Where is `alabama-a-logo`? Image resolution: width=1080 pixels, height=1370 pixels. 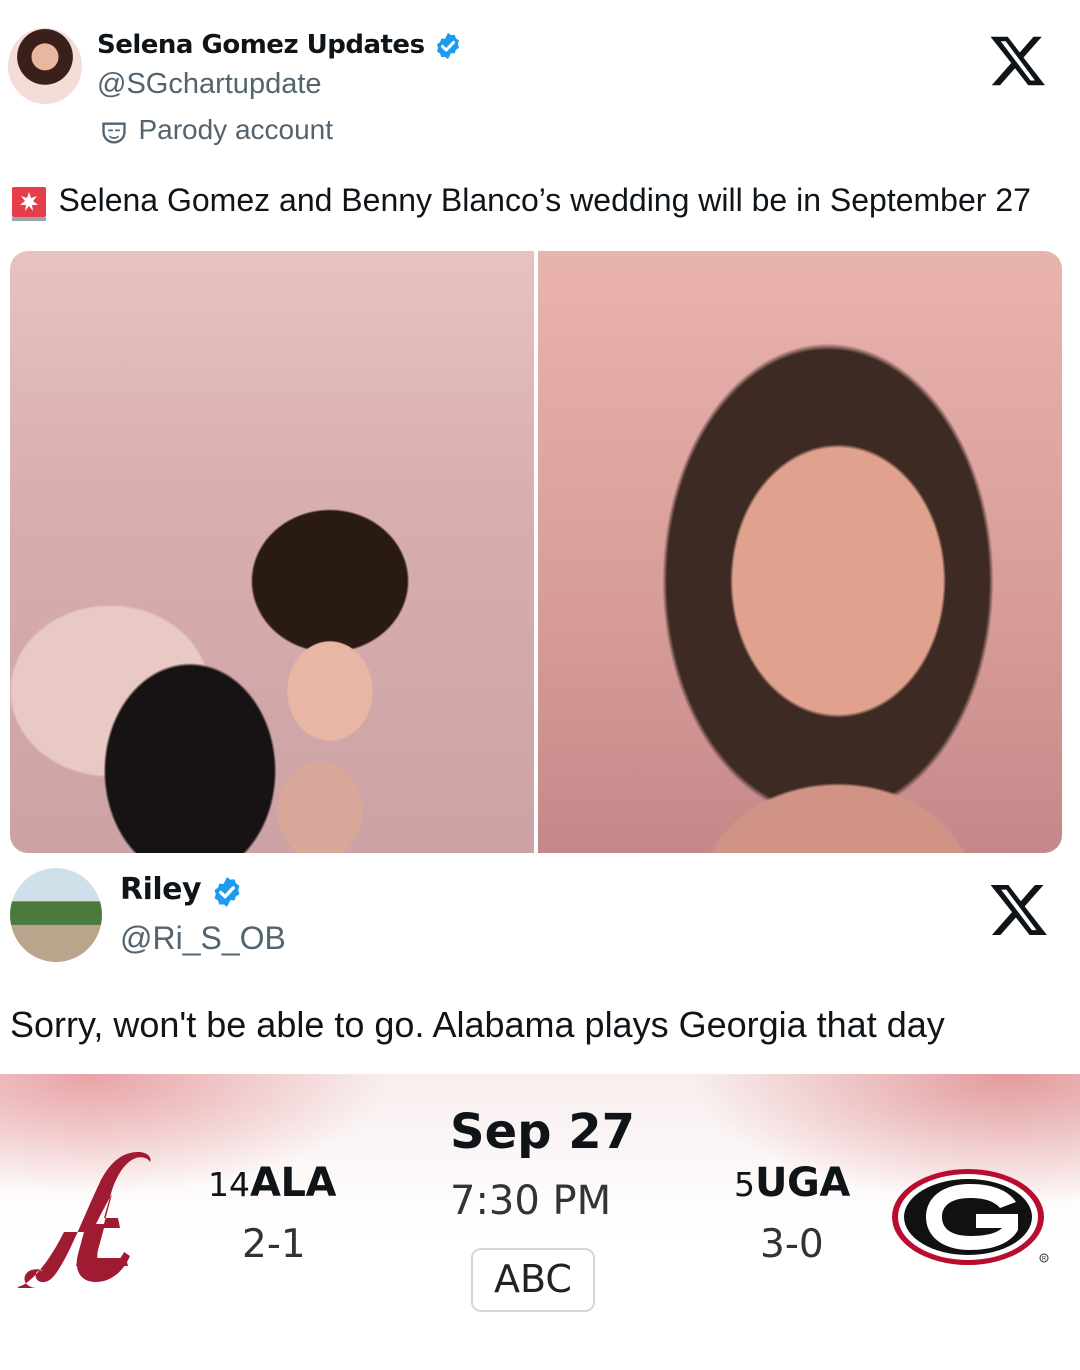 alabama-a-logo is located at coordinates (84, 1220).